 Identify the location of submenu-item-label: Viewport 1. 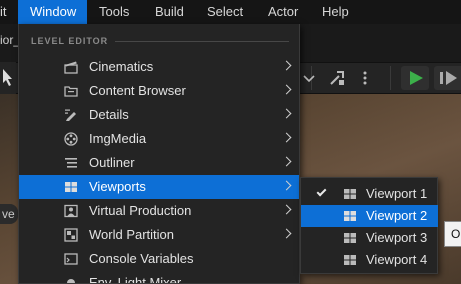
(397, 193).